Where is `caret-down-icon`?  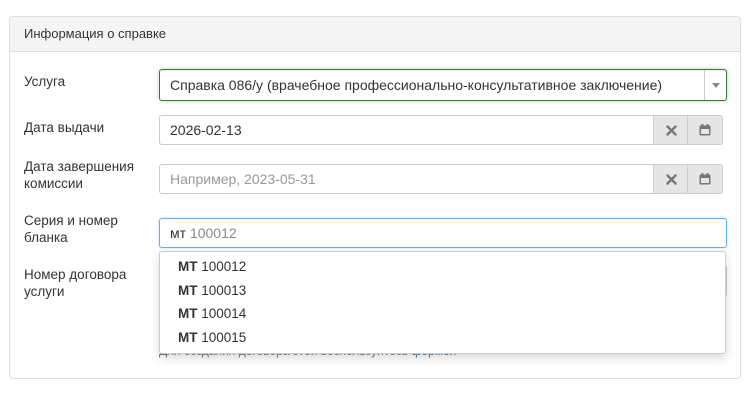 caret-down-icon is located at coordinates (715, 85).